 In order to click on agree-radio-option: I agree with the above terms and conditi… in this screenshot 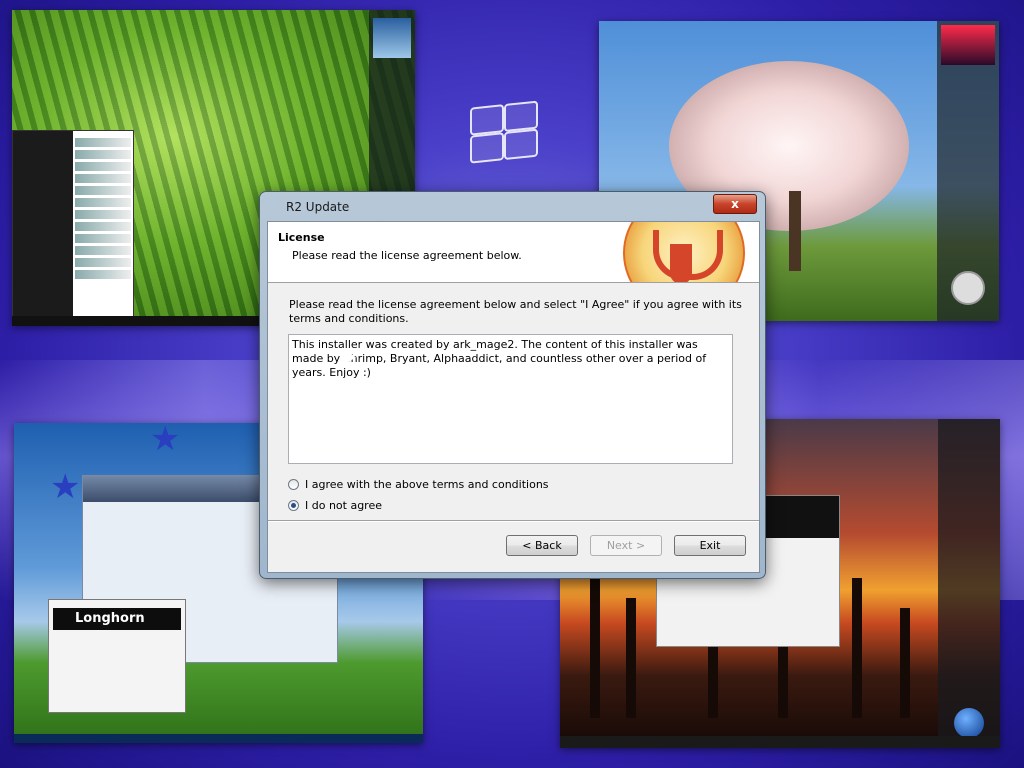, I will do `click(418, 484)`.